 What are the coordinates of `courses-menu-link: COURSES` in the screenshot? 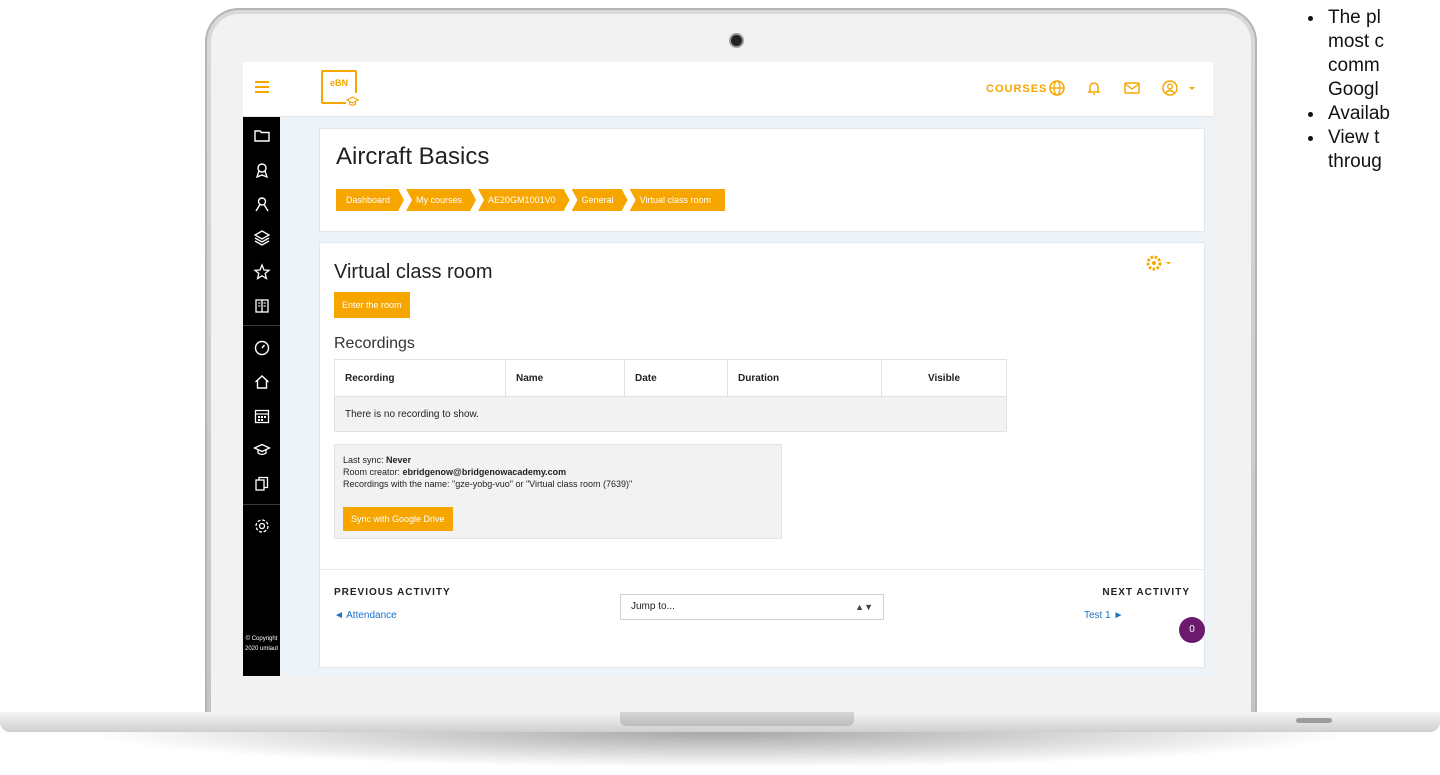 It's located at (1016, 89).